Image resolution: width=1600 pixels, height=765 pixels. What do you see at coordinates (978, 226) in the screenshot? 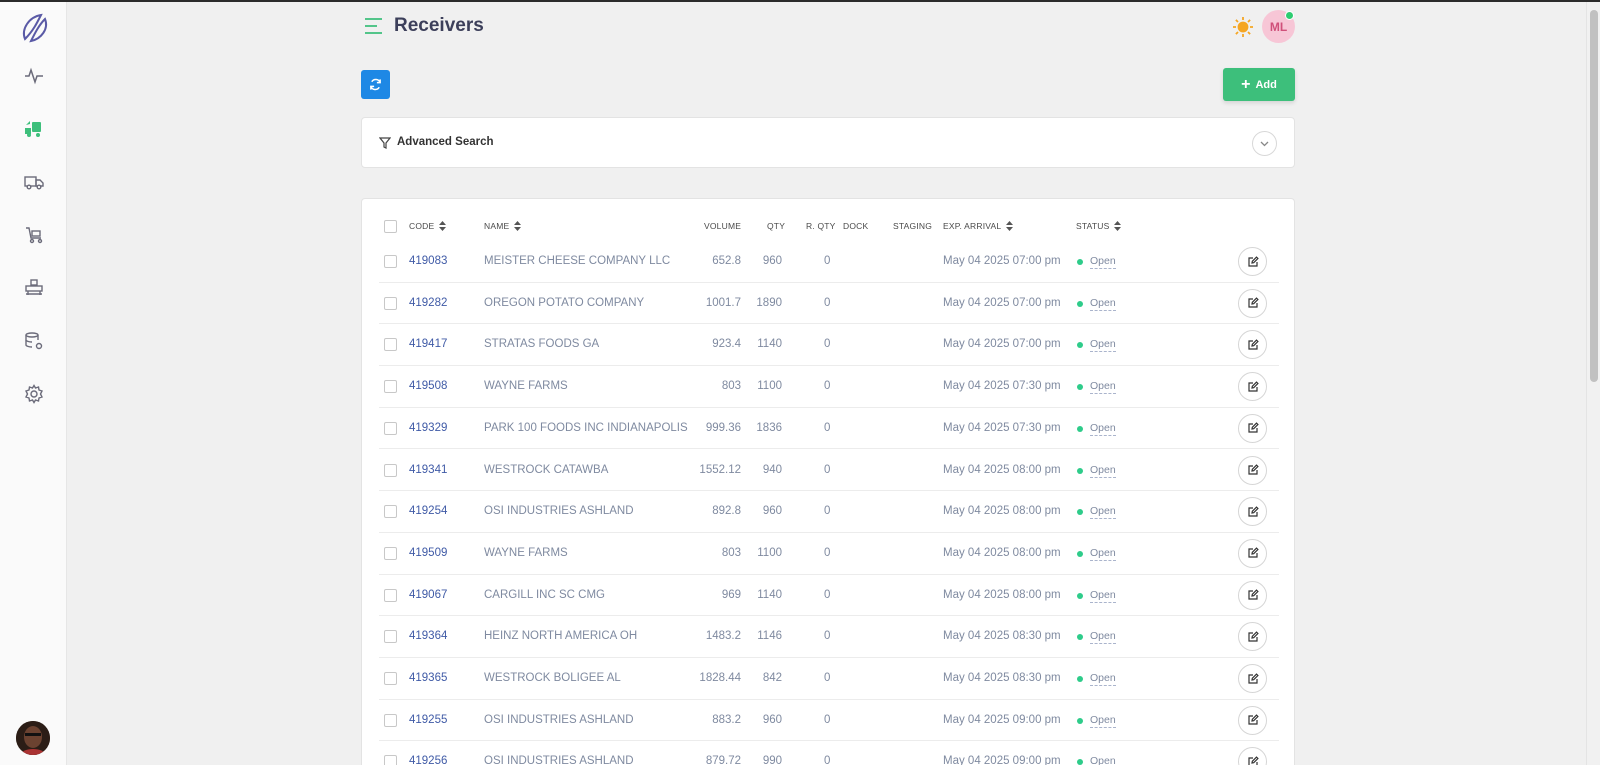
I see `column-header-exp-arrival: EXP. ARRIVAL` at bounding box center [978, 226].